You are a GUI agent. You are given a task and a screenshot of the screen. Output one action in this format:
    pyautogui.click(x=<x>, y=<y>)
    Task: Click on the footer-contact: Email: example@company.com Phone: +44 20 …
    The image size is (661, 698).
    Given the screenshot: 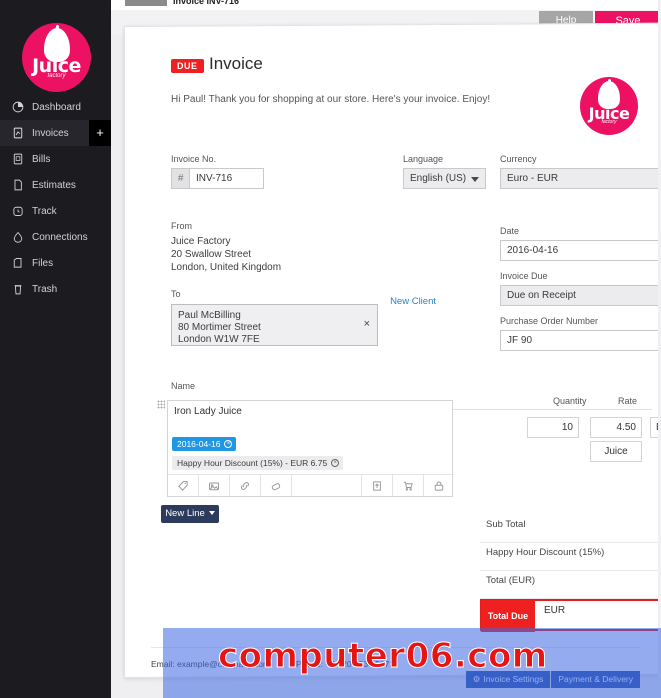 What is the action you would take?
    pyautogui.click(x=272, y=664)
    